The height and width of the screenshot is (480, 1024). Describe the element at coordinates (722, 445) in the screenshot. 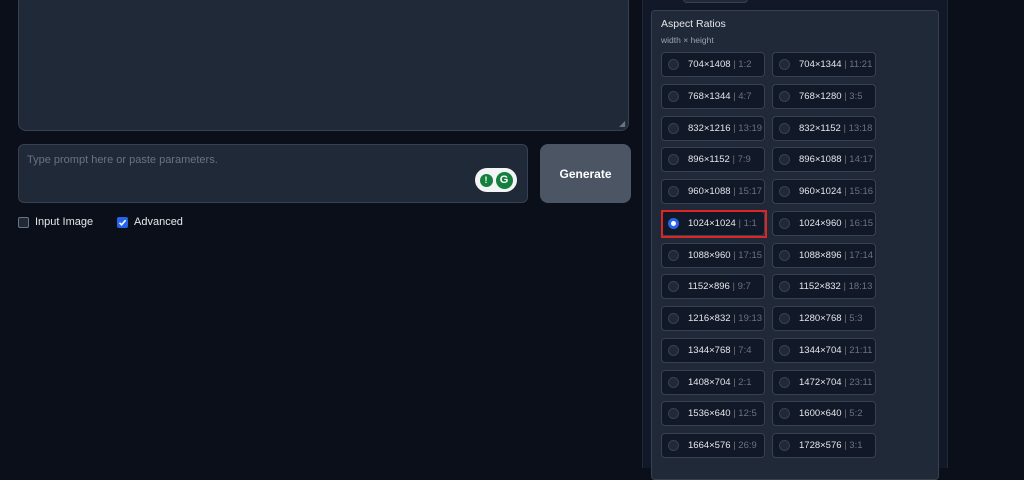

I see `aspect-option-text: 1664×576 | 26:9` at that location.